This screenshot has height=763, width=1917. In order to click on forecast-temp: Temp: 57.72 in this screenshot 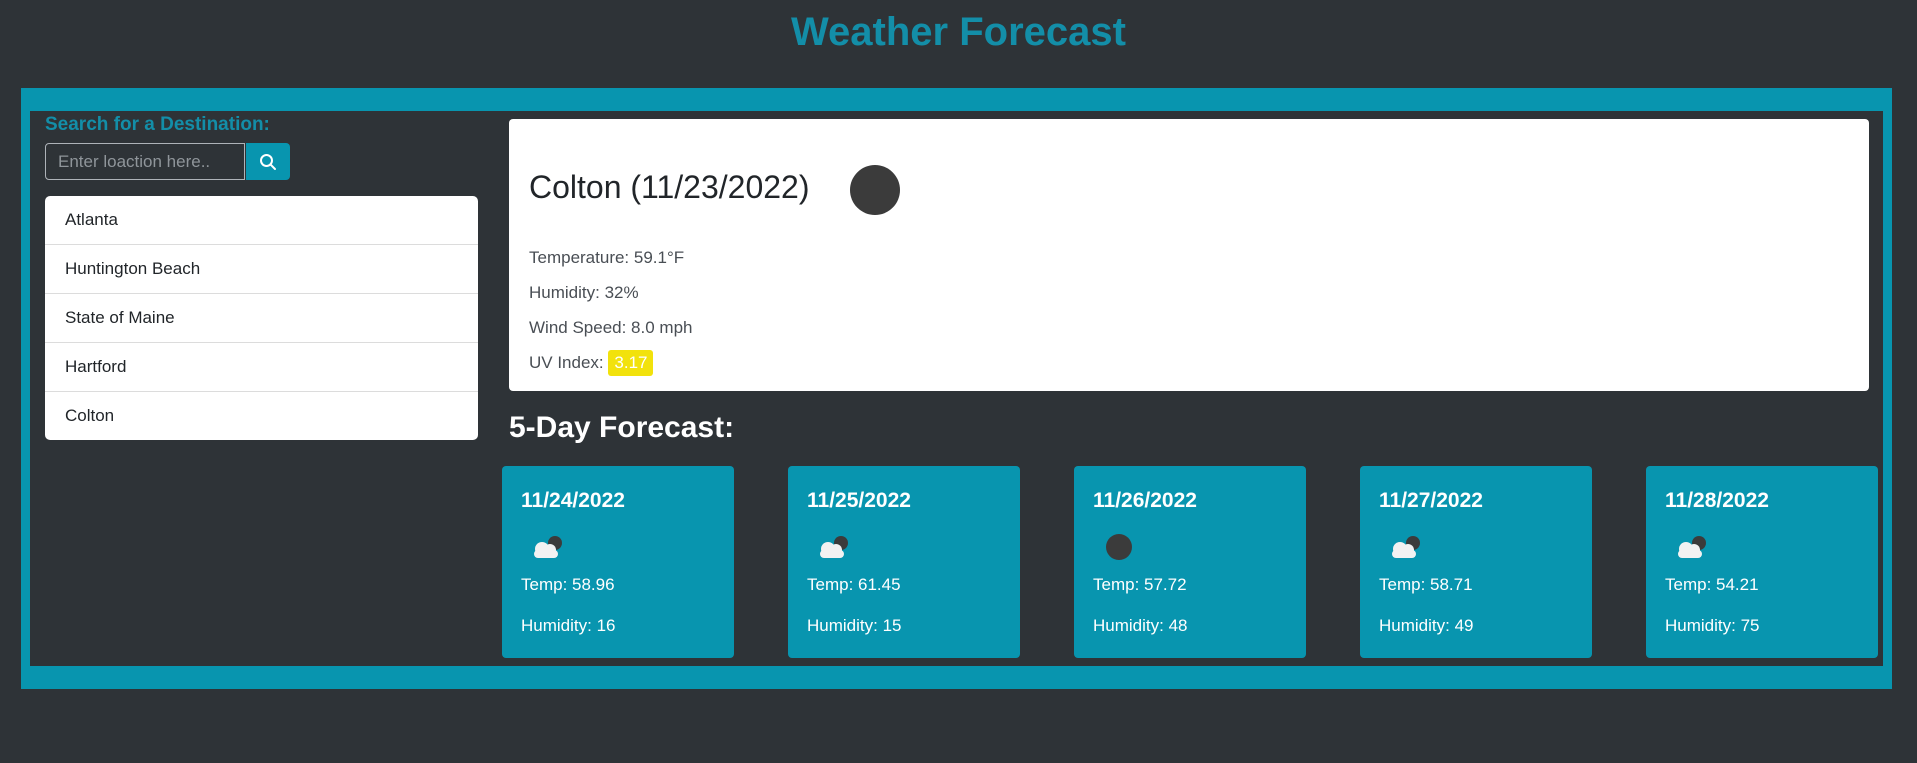, I will do `click(1140, 584)`.